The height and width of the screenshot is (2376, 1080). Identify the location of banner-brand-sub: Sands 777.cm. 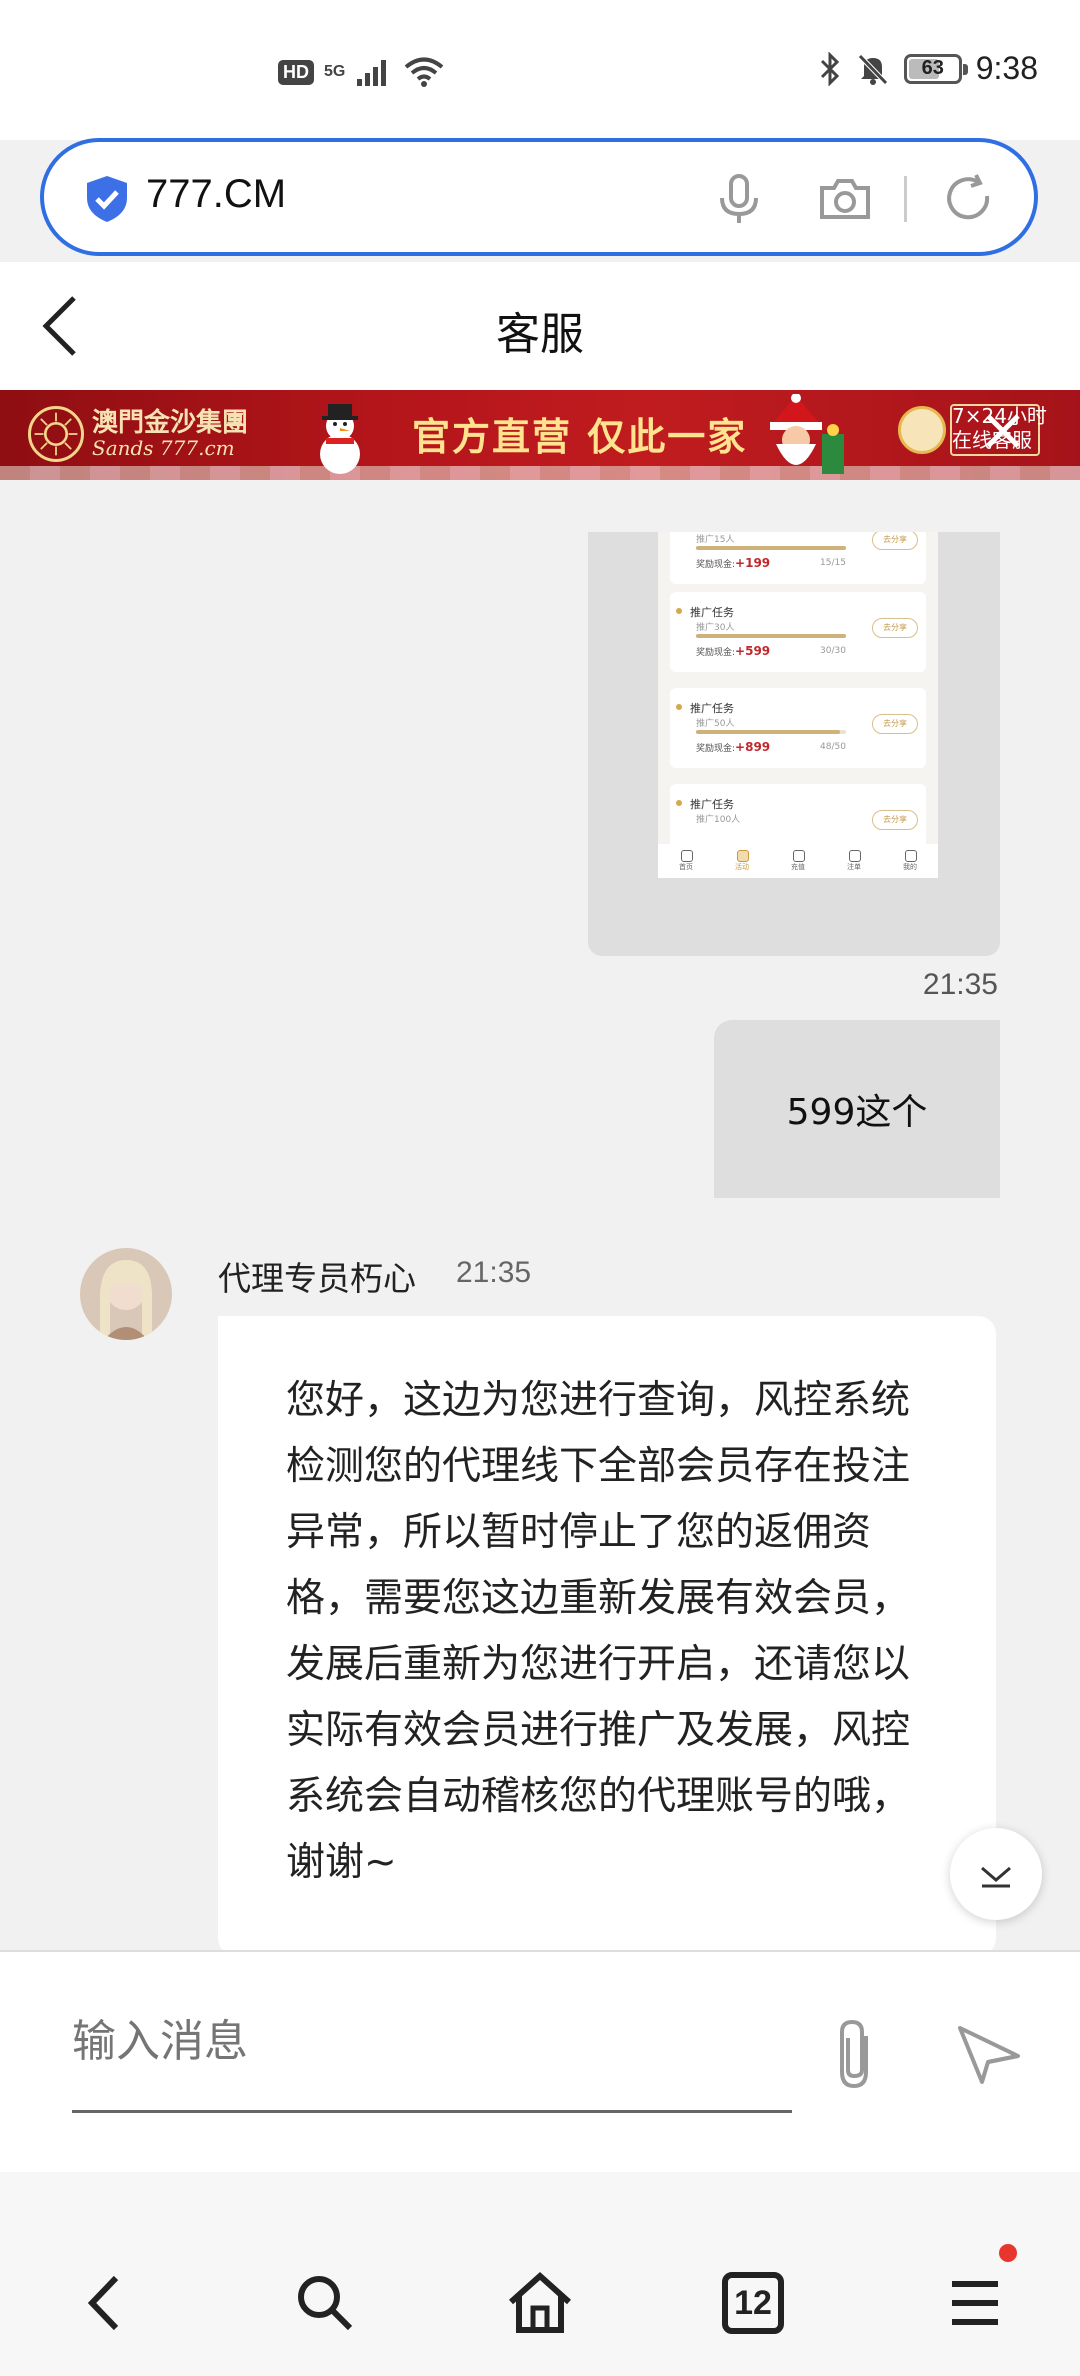
(163, 448).